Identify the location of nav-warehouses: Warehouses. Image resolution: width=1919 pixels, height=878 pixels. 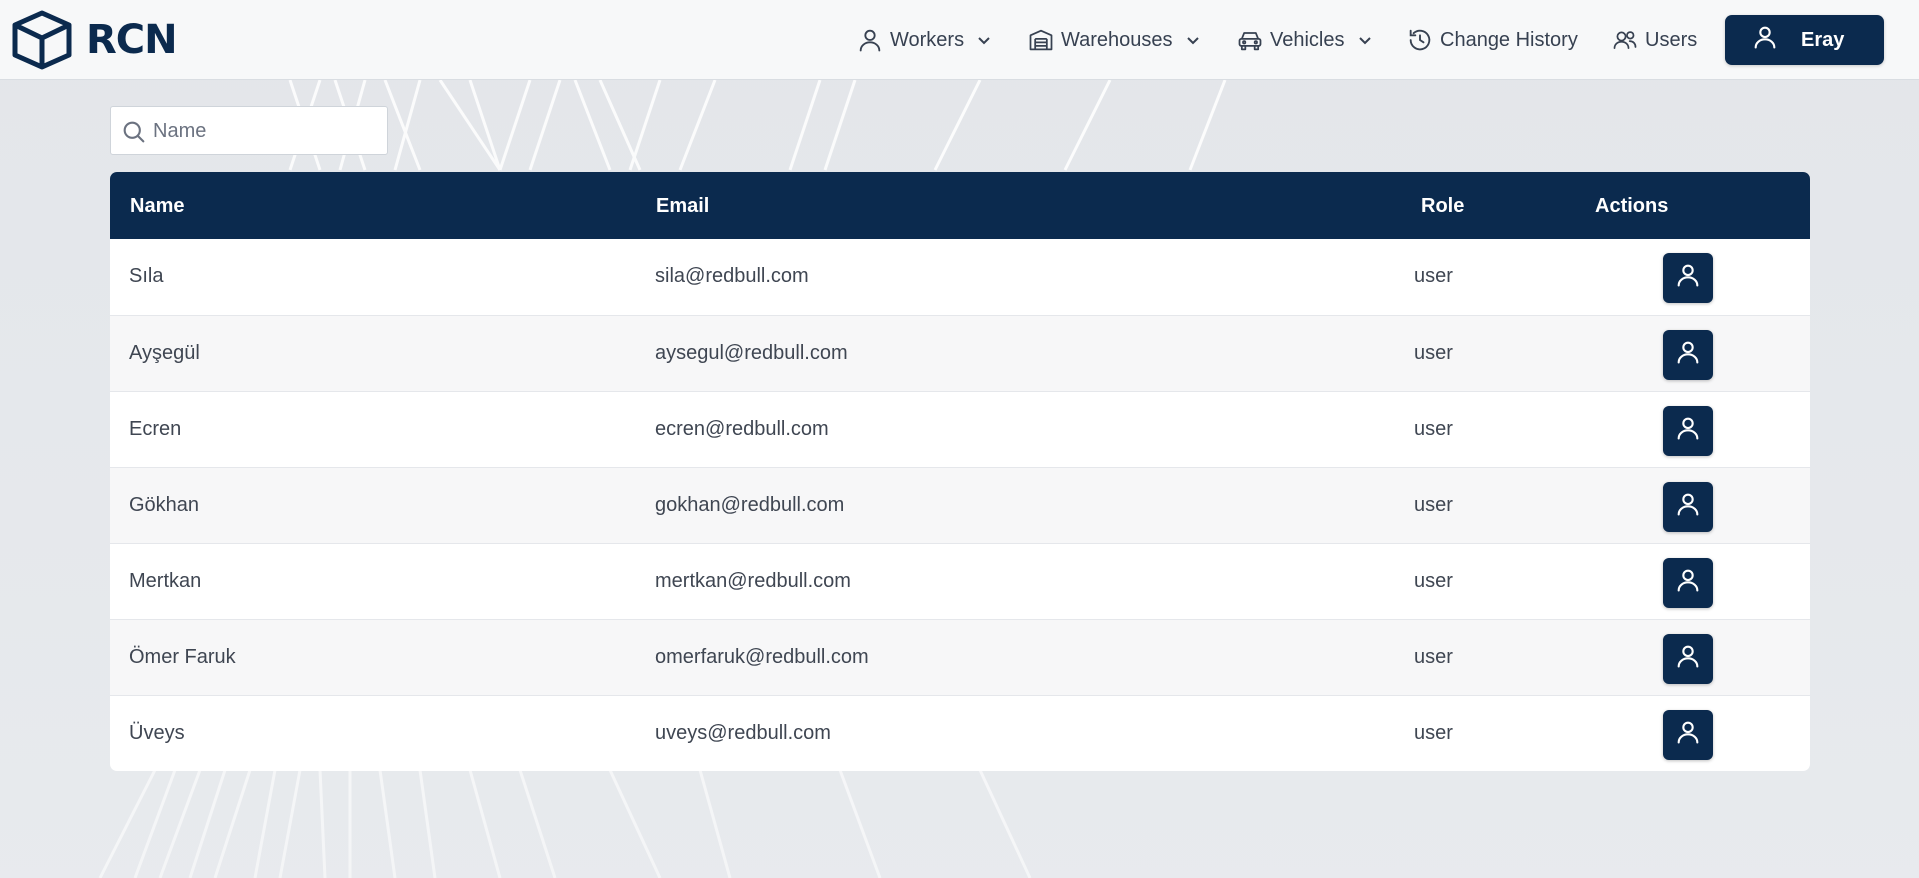
(1114, 40).